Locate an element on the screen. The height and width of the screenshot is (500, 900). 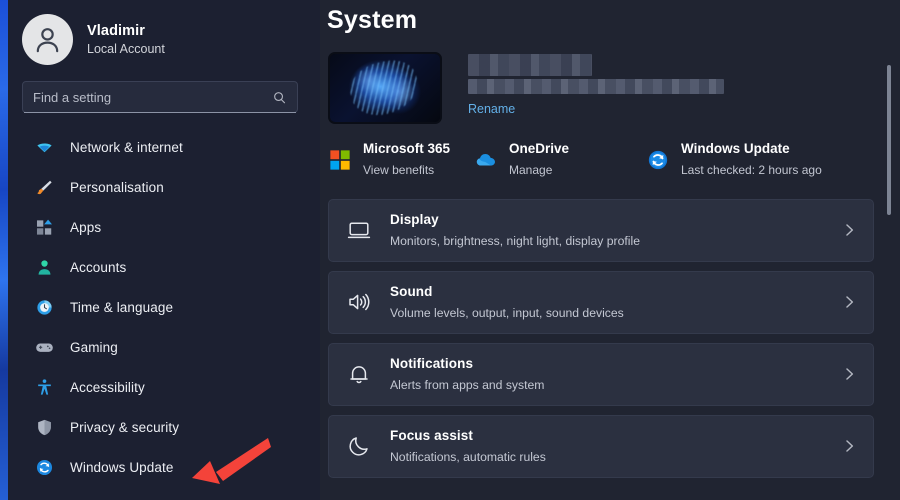
sidebar-item-windows-update: Windows Update is located at coordinates (164, 467).